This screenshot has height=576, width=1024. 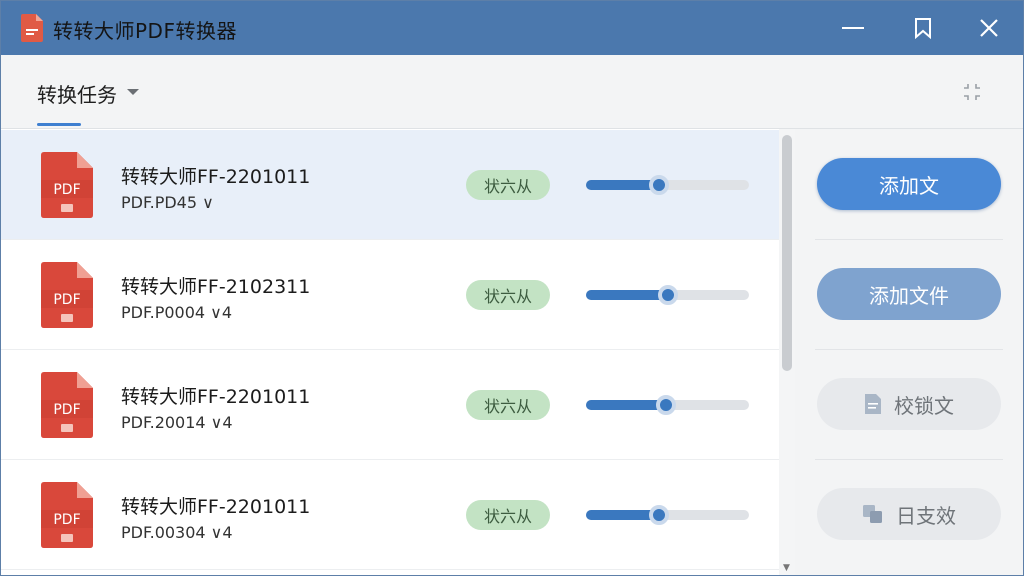 I want to click on add-text-button: 添加文, so click(x=909, y=184).